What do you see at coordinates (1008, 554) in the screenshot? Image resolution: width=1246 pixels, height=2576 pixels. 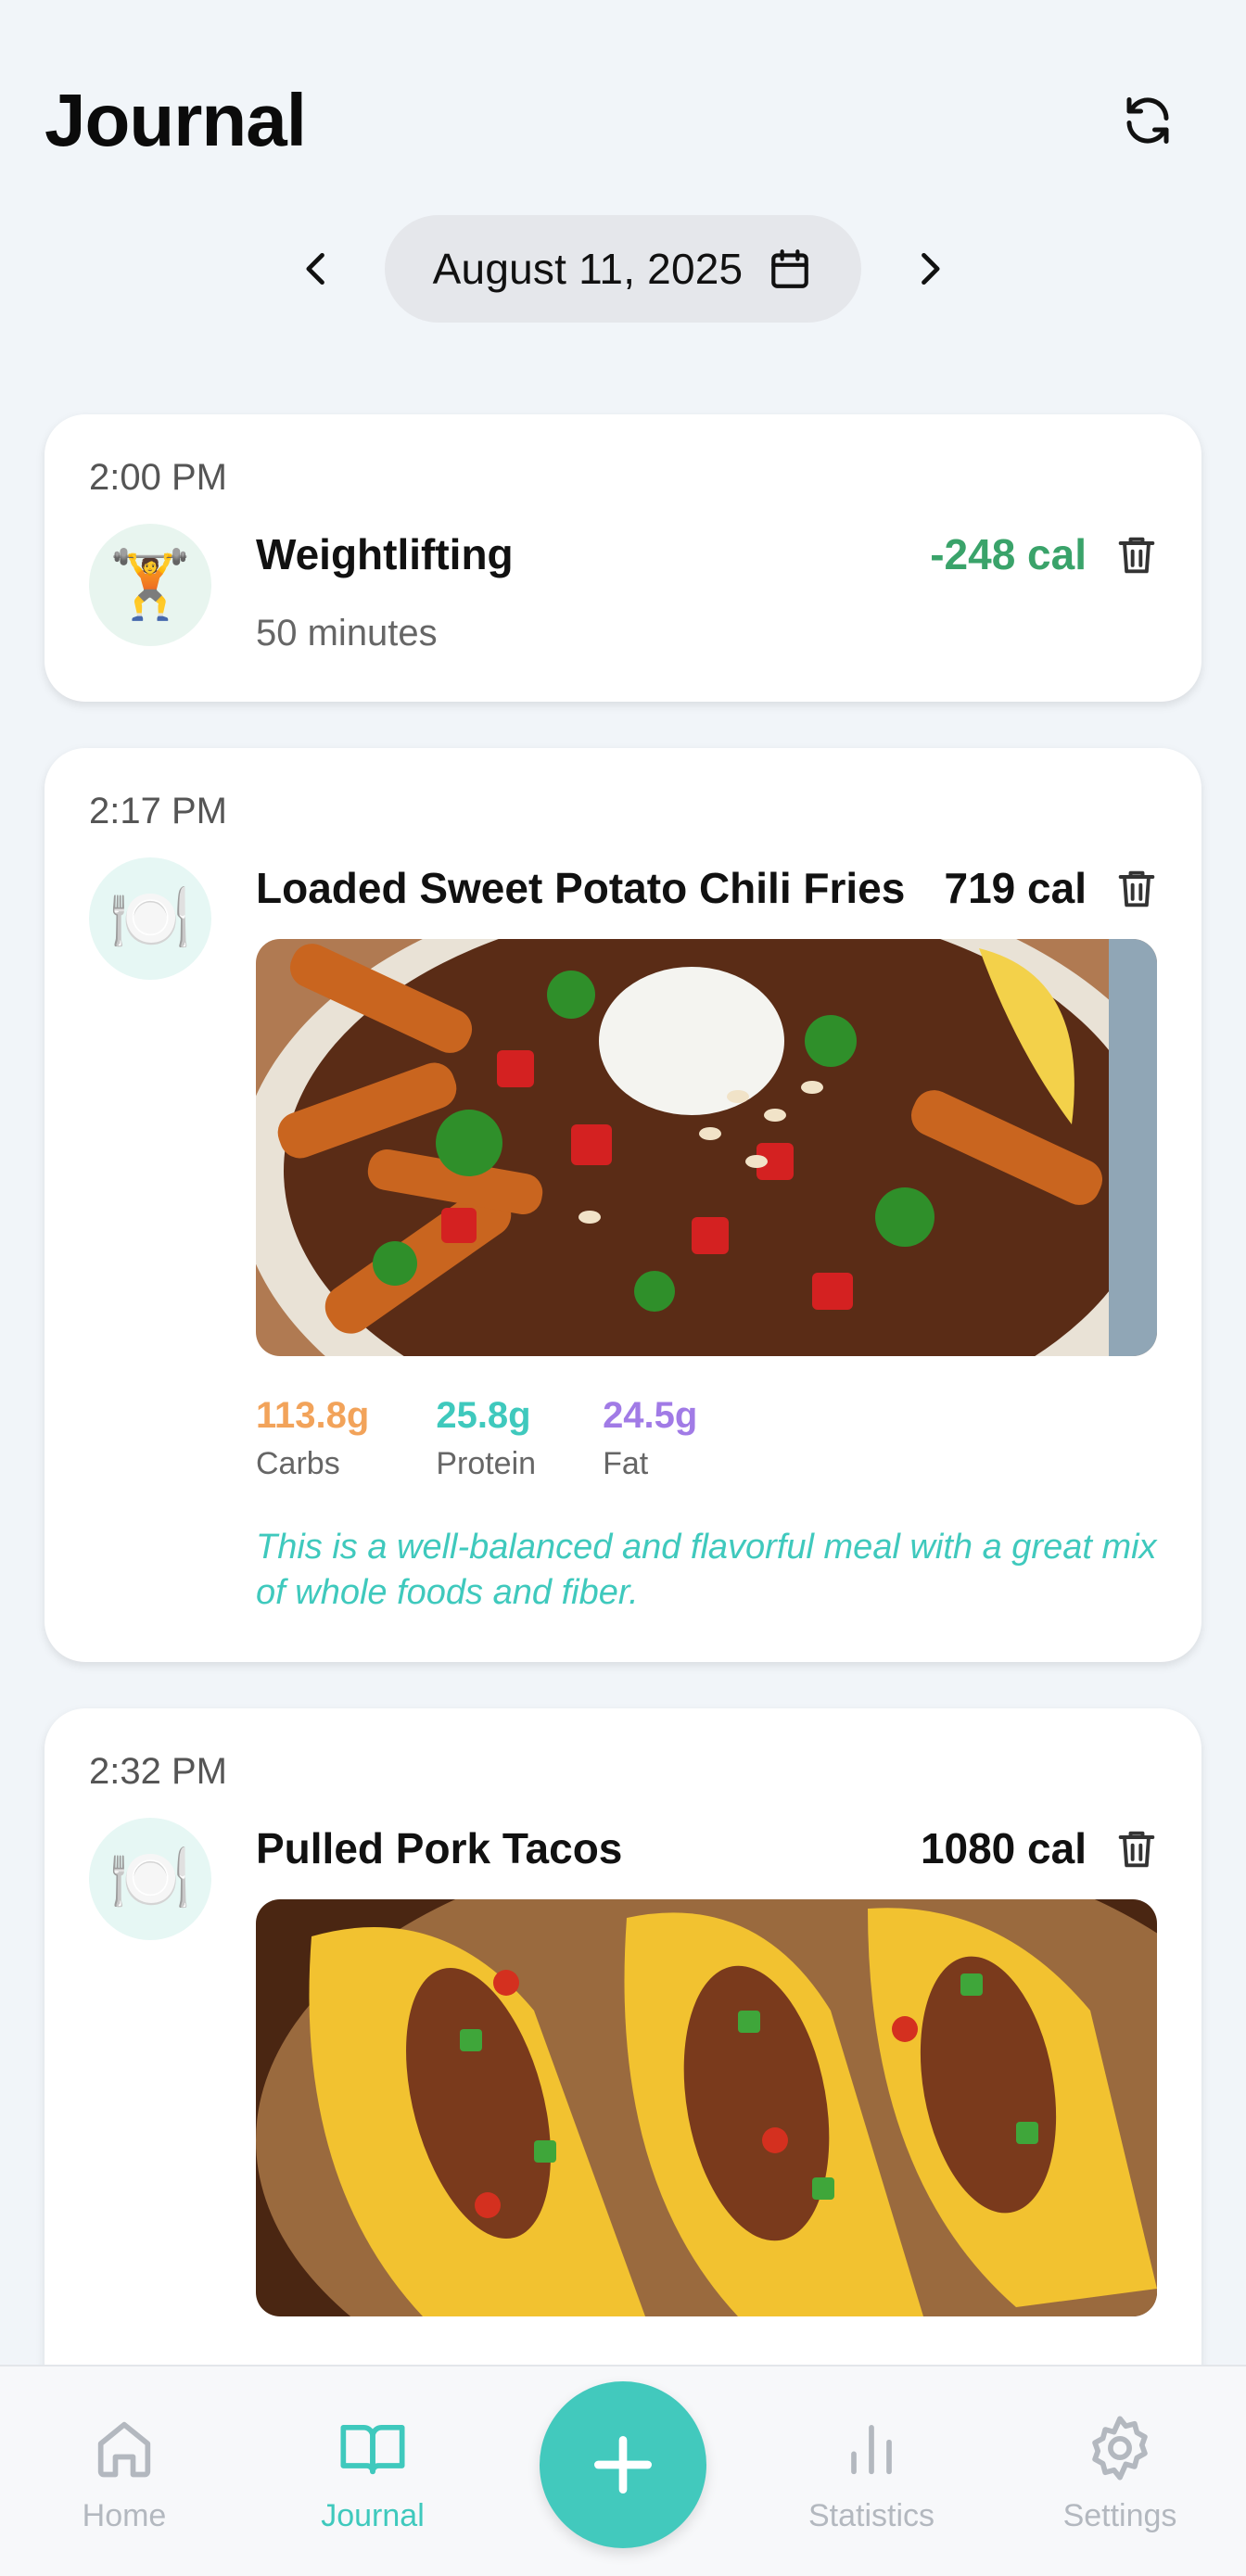 I see `entry-calories: -248 cal` at bounding box center [1008, 554].